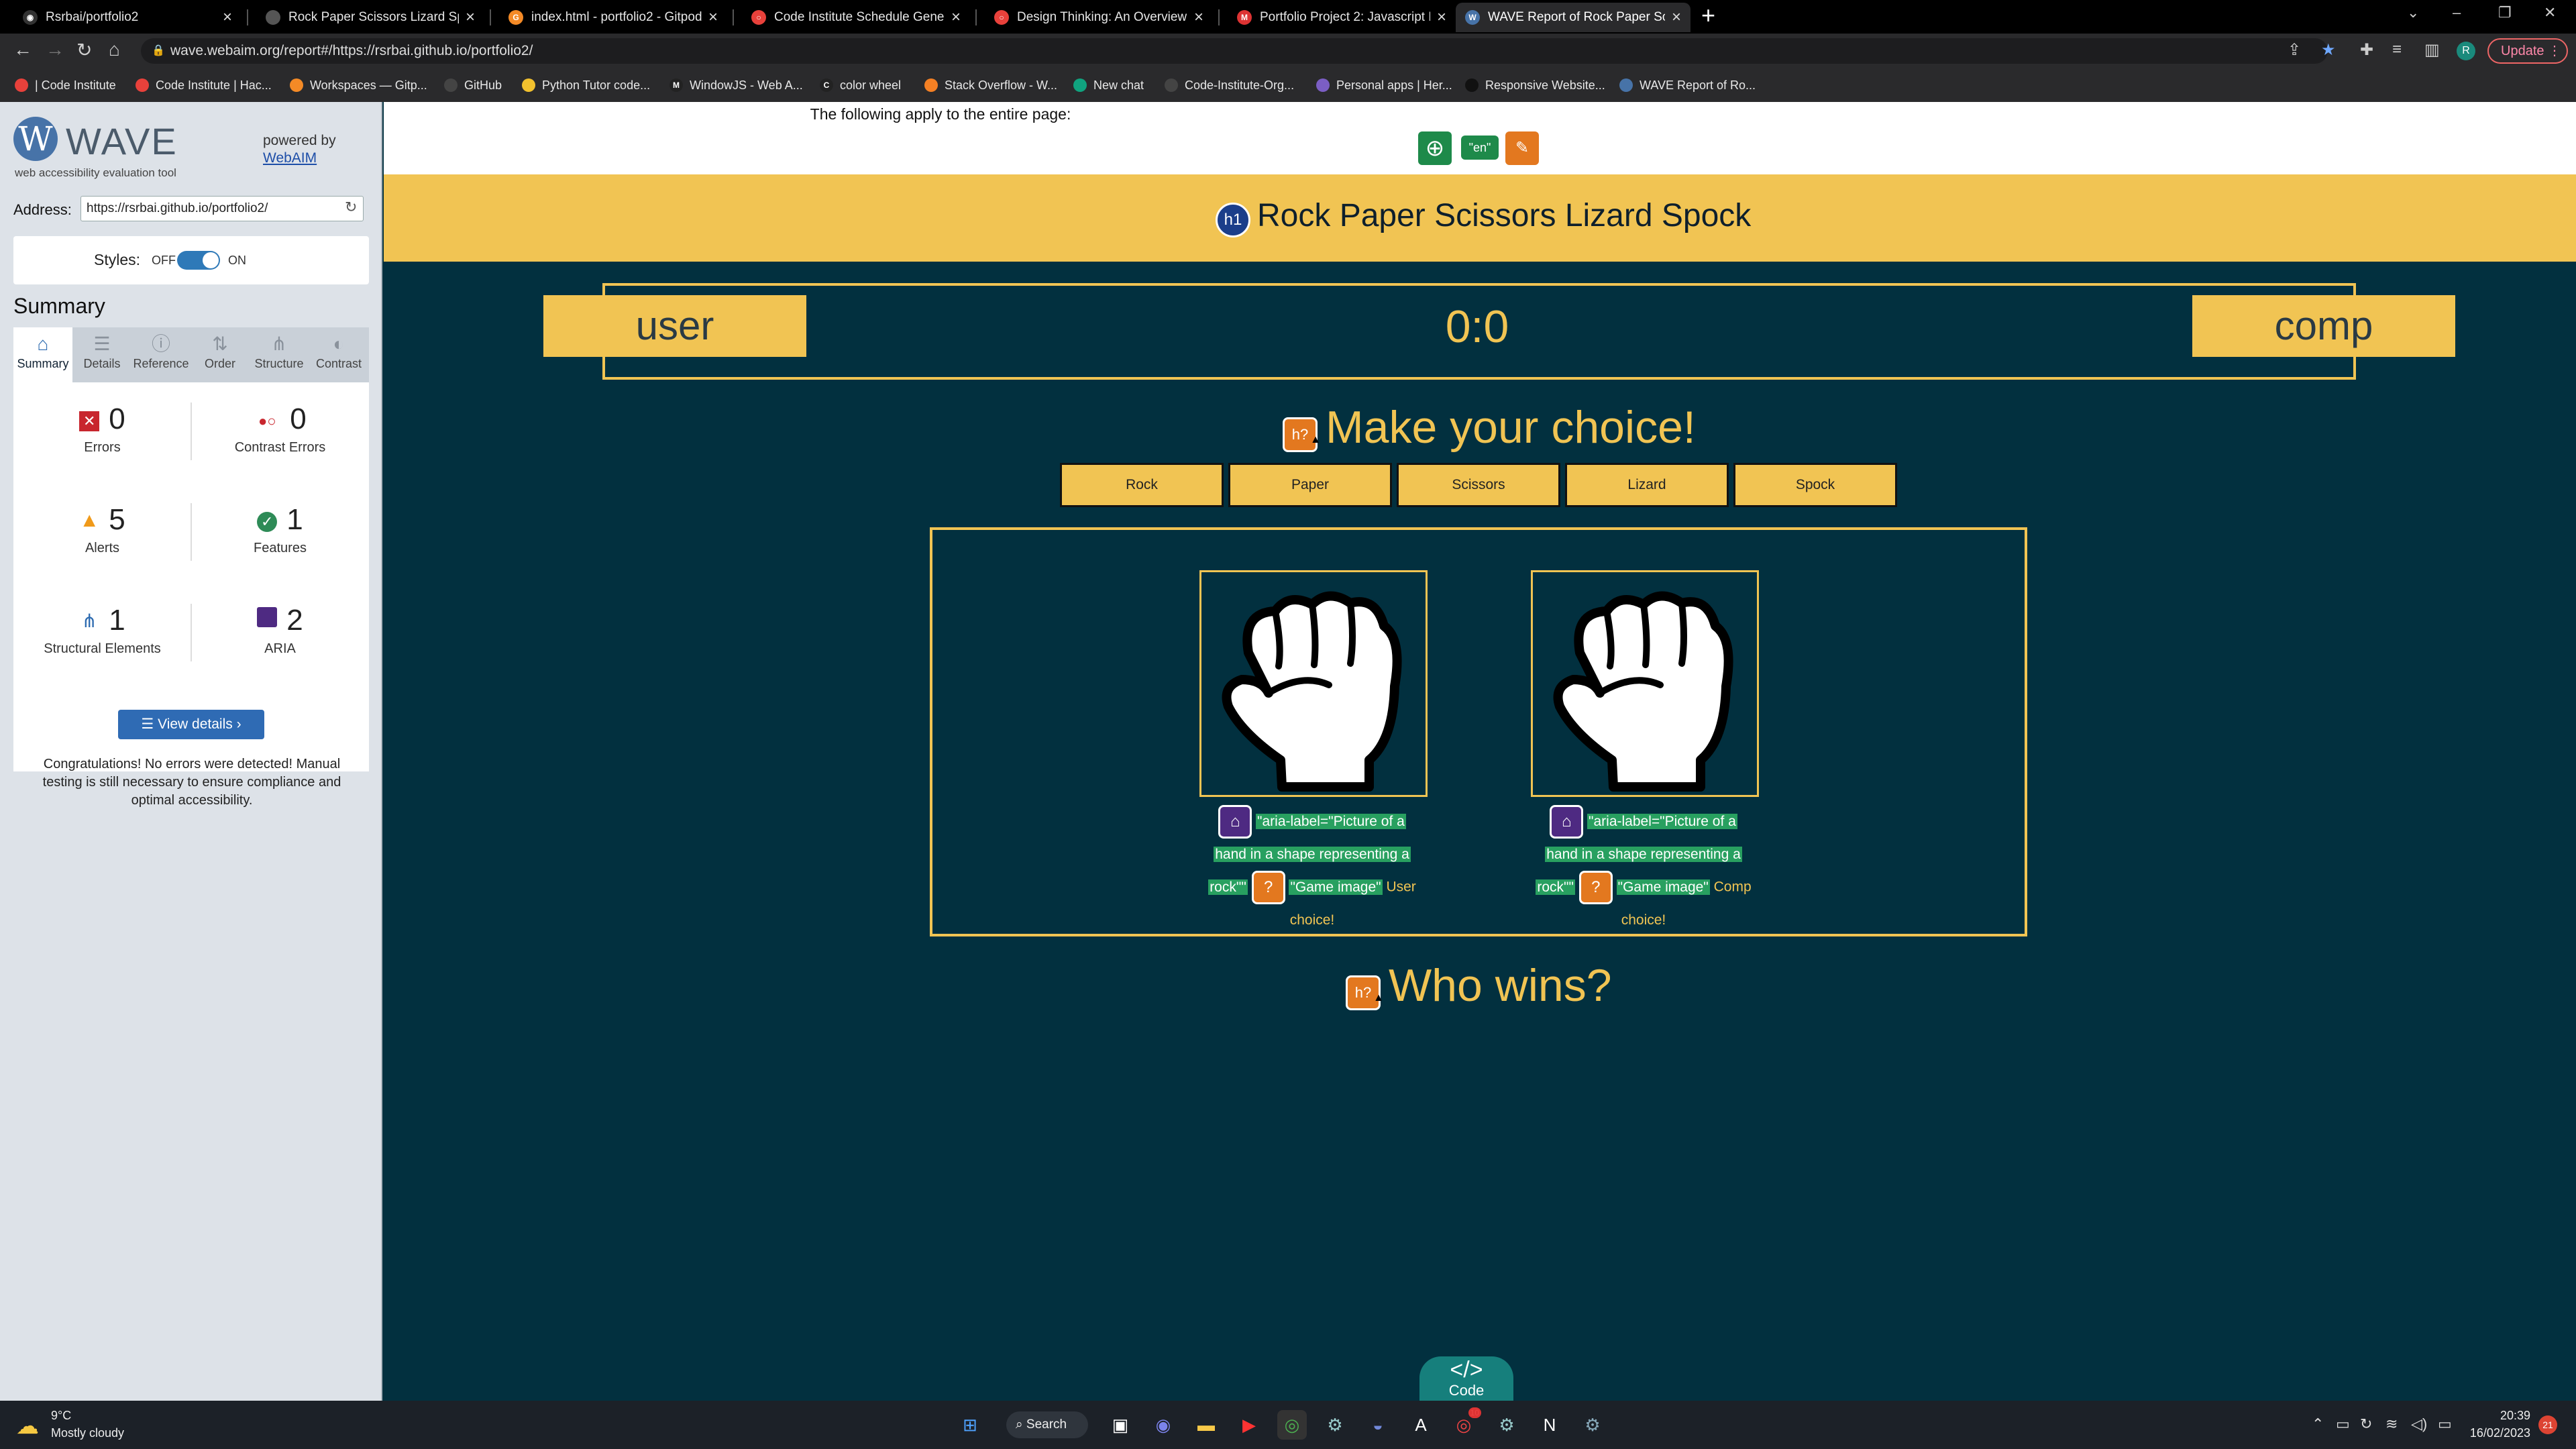  Describe the element at coordinates (1310, 485) in the screenshot. I see `paper-button: Paper` at that location.